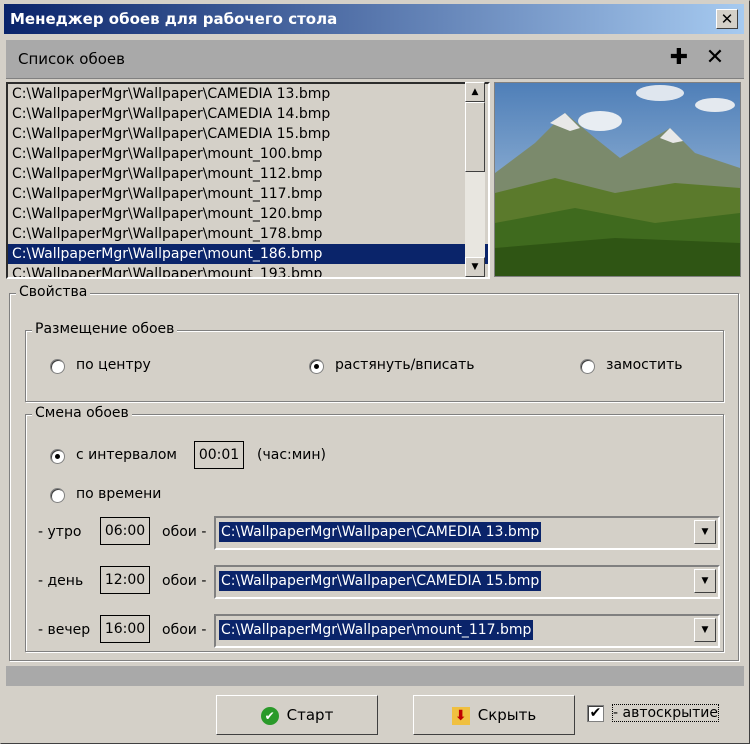  What do you see at coordinates (587, 366) in the screenshot?
I see `tile-radio` at bounding box center [587, 366].